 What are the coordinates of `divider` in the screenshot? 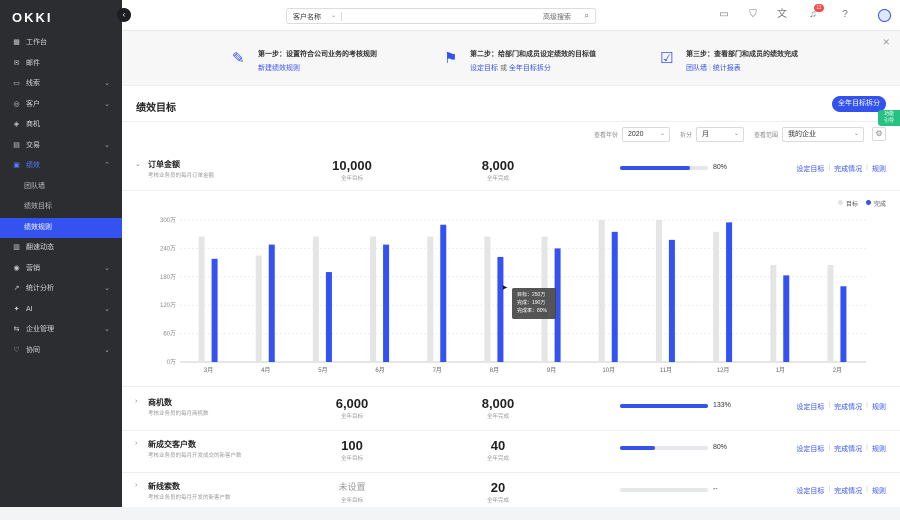 It's located at (511, 472).